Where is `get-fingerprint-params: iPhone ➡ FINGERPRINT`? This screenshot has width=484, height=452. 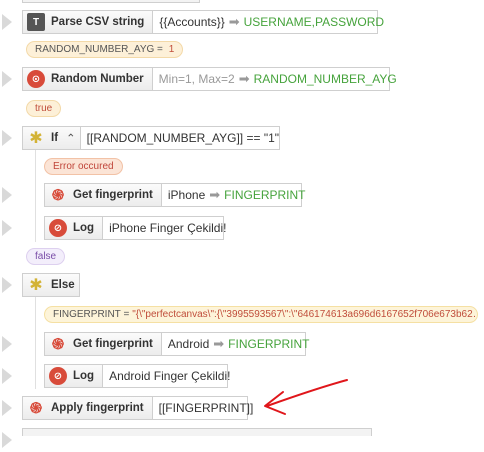
get-fingerprint-params: iPhone ➡ FINGERPRINT is located at coordinates (237, 195).